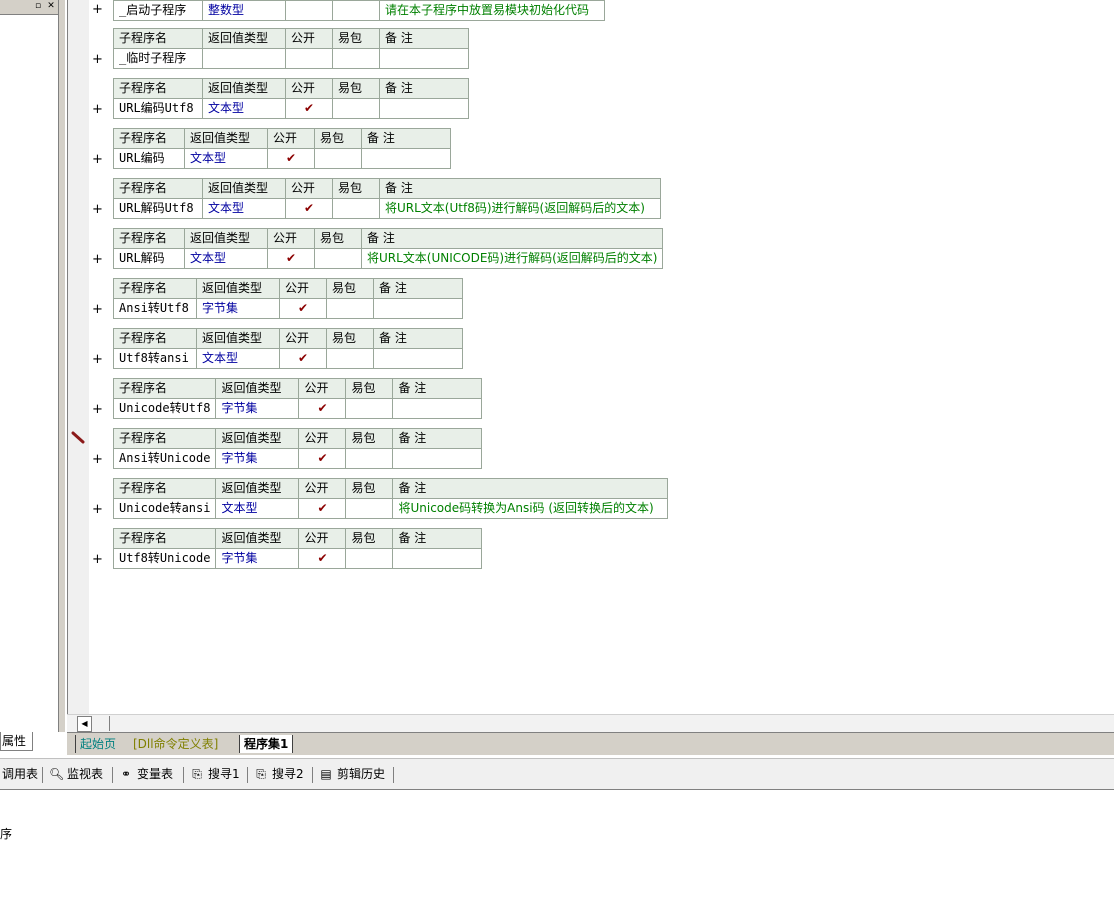 The height and width of the screenshot is (914, 1114). I want to click on cell-name: URL解码Utf8, so click(158, 208).